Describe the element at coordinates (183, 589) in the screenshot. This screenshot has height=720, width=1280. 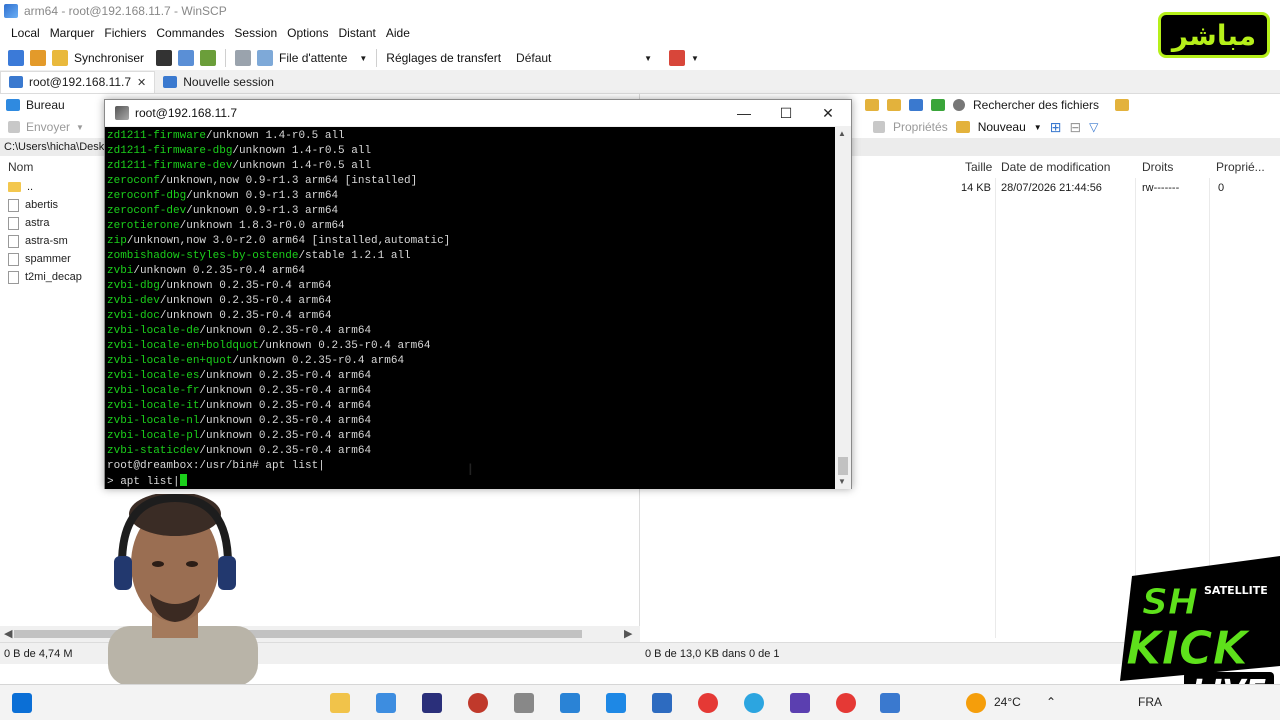
I see `webcam-presenter-image` at that location.